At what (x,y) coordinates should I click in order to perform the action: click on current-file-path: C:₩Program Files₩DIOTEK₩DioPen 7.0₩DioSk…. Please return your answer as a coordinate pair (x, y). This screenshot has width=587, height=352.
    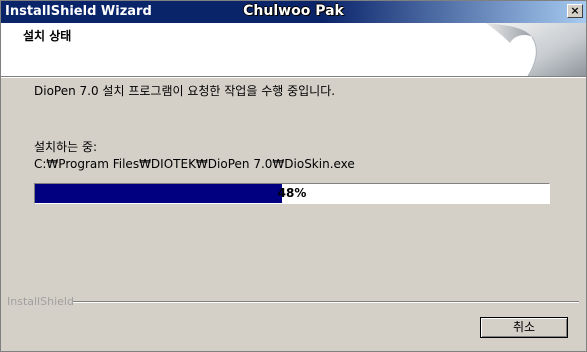
    Looking at the image, I should click on (194, 164).